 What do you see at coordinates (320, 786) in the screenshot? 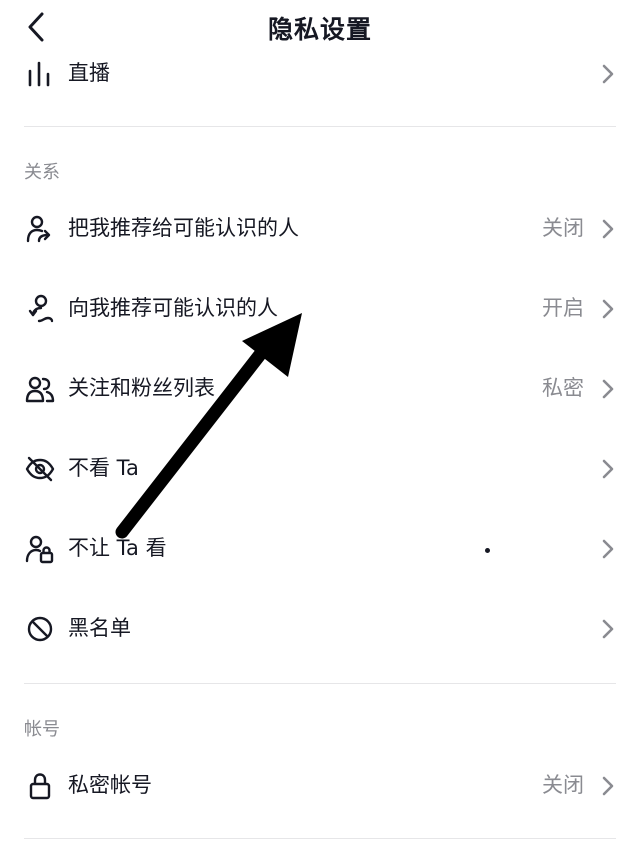
I see `settings-row-private-account: 私密帐号 关闭` at bounding box center [320, 786].